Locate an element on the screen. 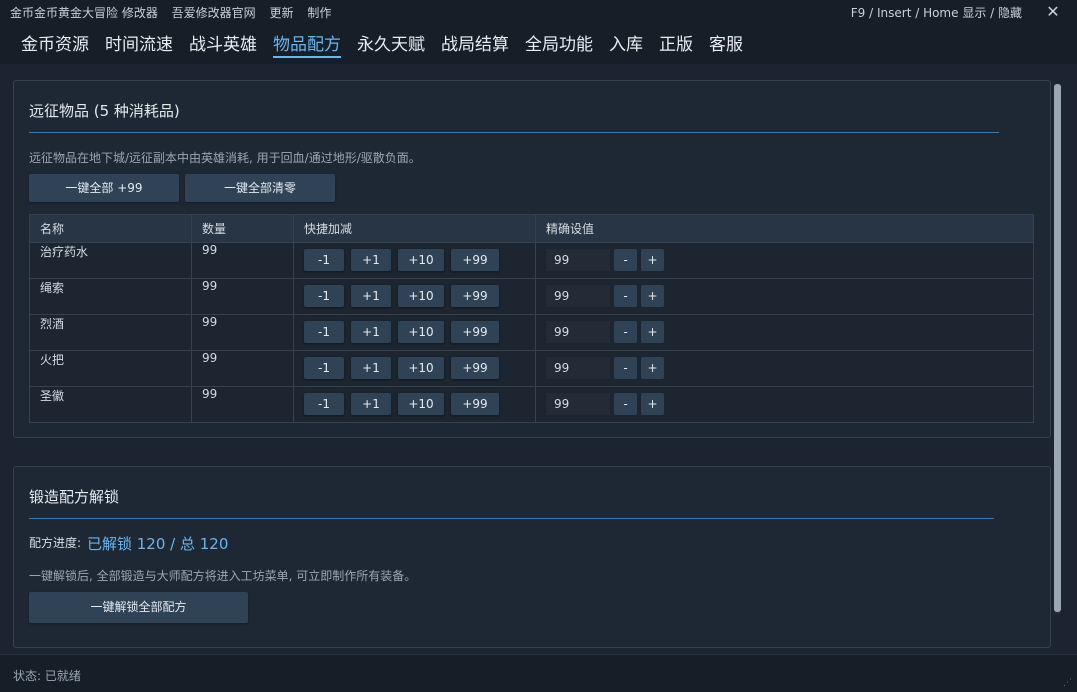 The height and width of the screenshot is (692, 1077). status-text: 状态: 已就绪 is located at coordinates (47, 676).